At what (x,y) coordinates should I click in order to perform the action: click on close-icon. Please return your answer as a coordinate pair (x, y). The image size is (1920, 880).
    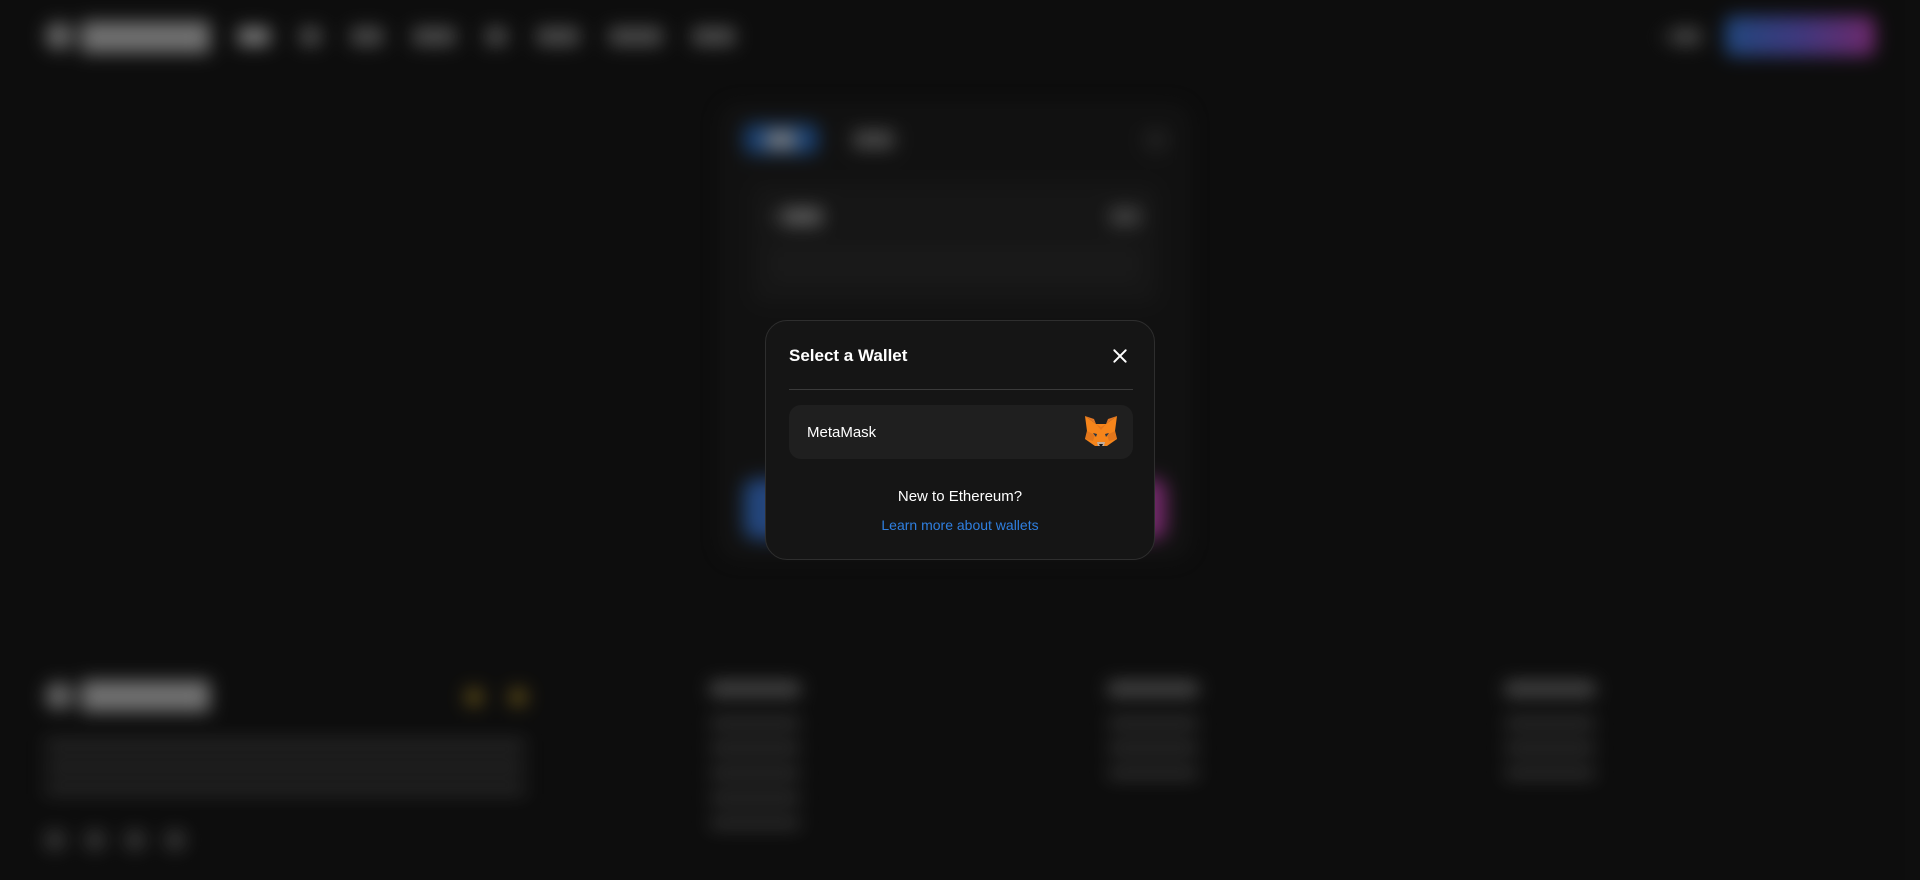
    Looking at the image, I should click on (1120, 356).